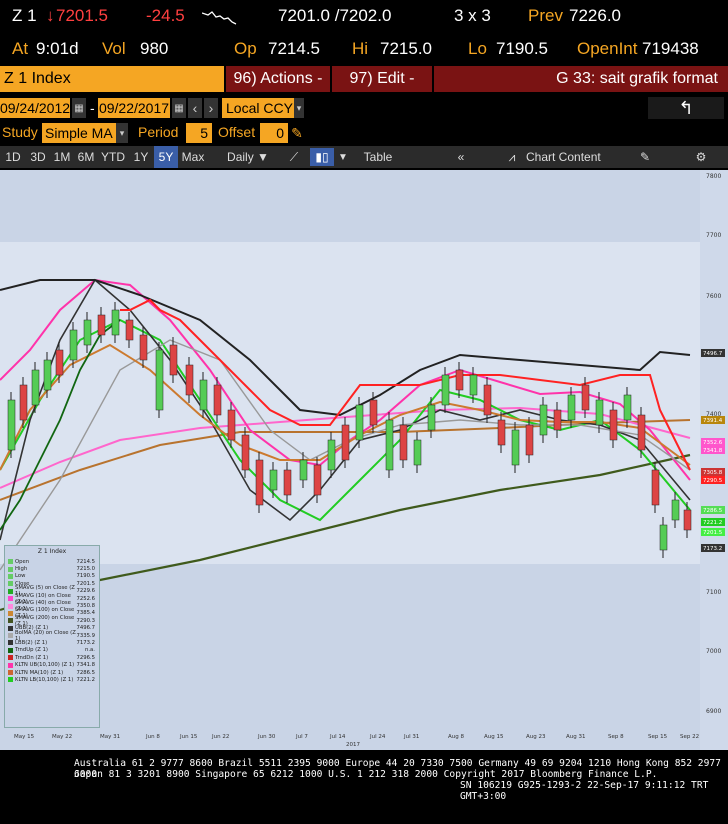  I want to click on legend-value: 7173.2, so click(85, 642).